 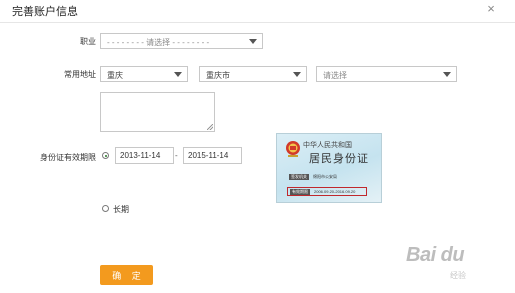 What do you see at coordinates (299, 177) in the screenshot?
I see `id-card-authority-label: 签发机关` at bounding box center [299, 177].